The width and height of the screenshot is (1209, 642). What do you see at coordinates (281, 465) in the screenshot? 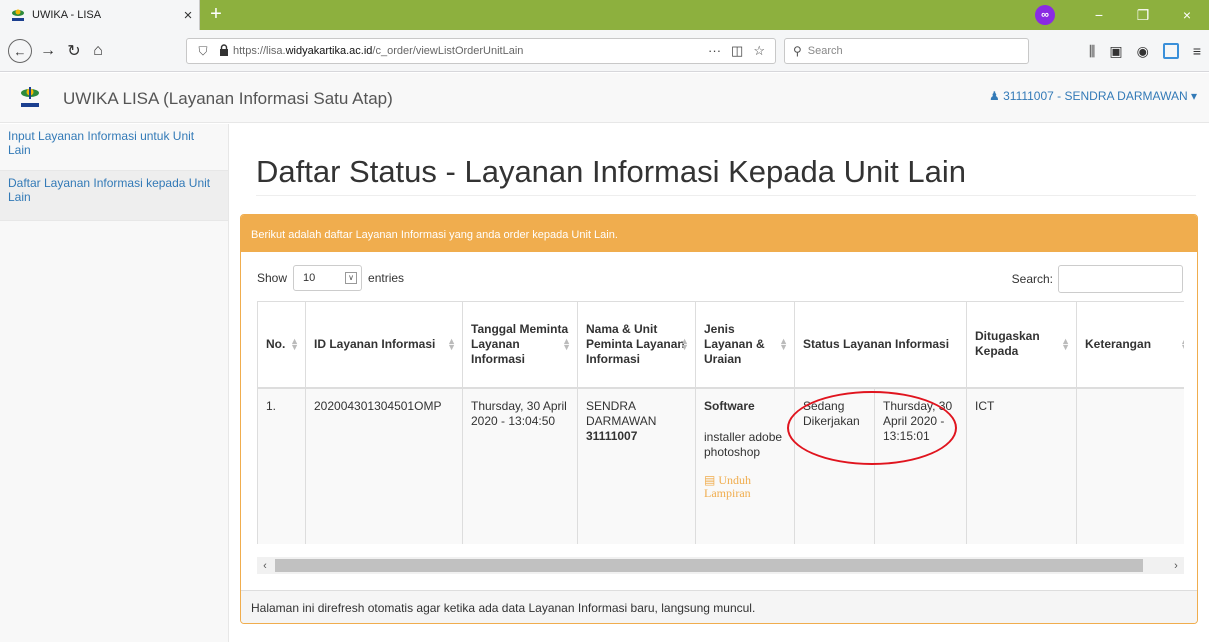
I see `cell-no: 1.` at bounding box center [281, 465].